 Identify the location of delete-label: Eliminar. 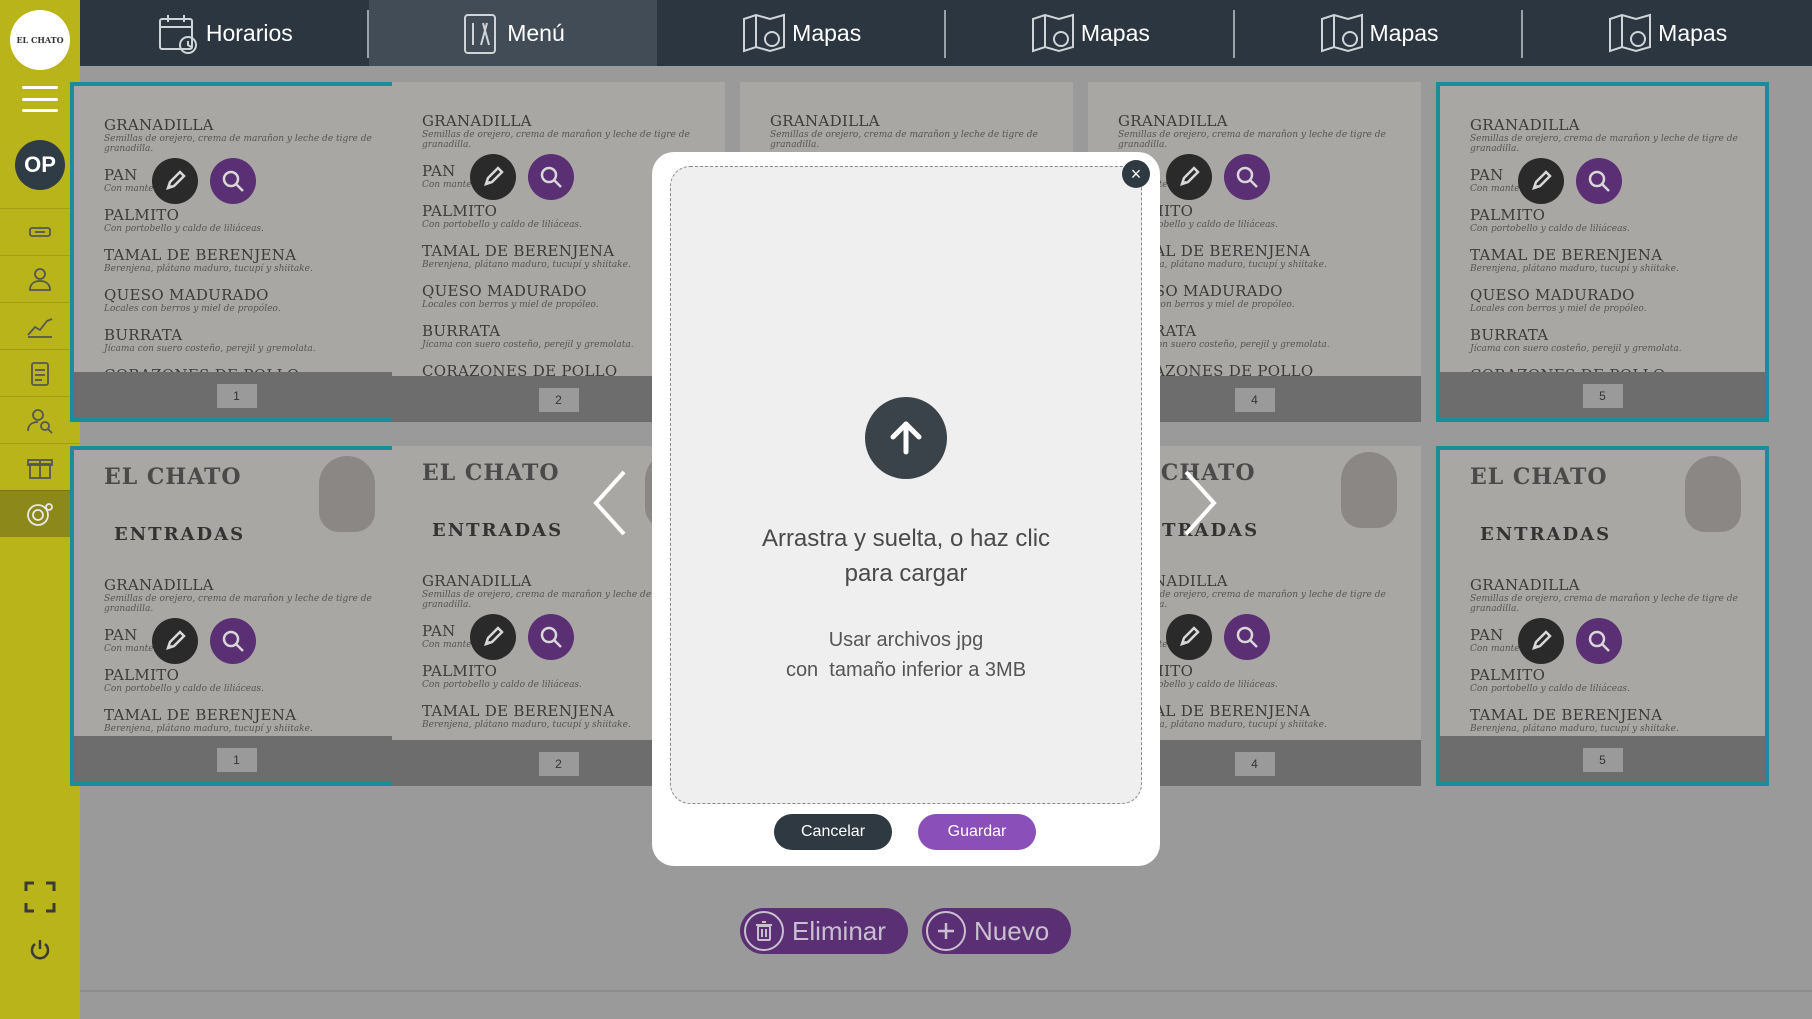
(839, 930).